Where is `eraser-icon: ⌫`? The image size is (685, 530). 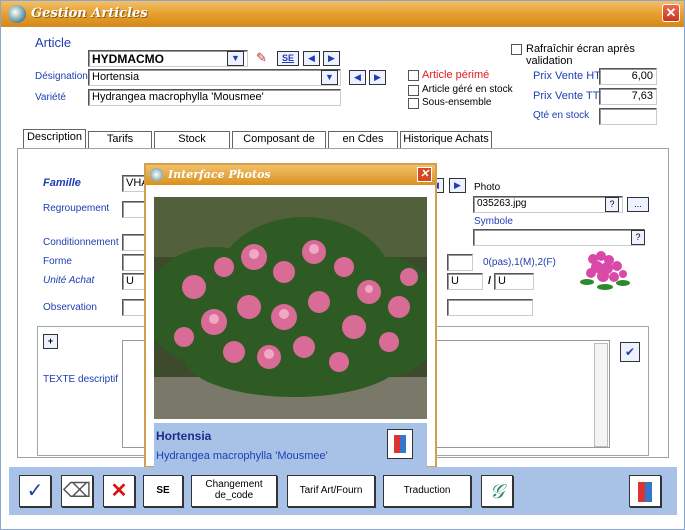 eraser-icon: ⌫ is located at coordinates (77, 491).